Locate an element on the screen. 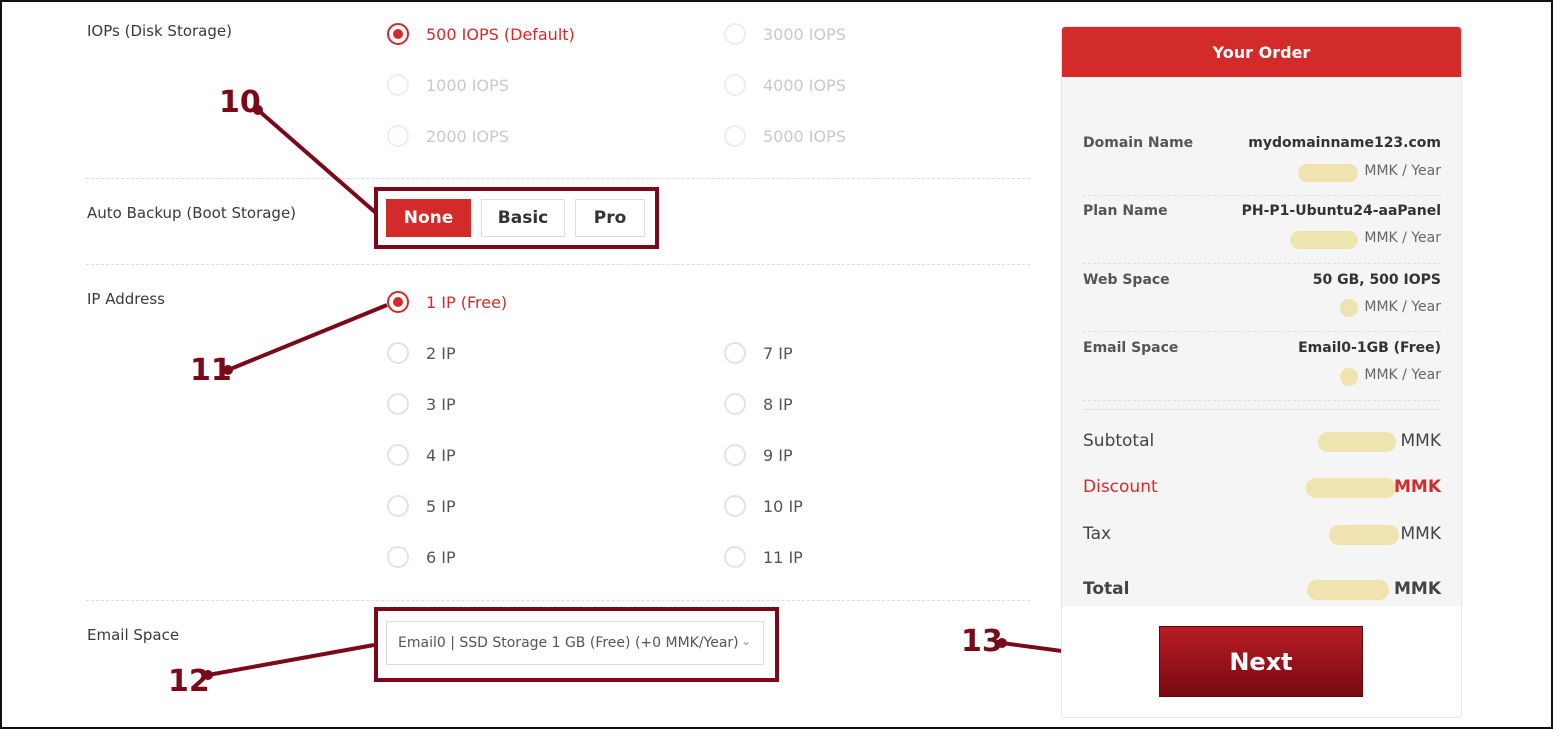  order-item-value: mydomainname123.com is located at coordinates (1344, 143).